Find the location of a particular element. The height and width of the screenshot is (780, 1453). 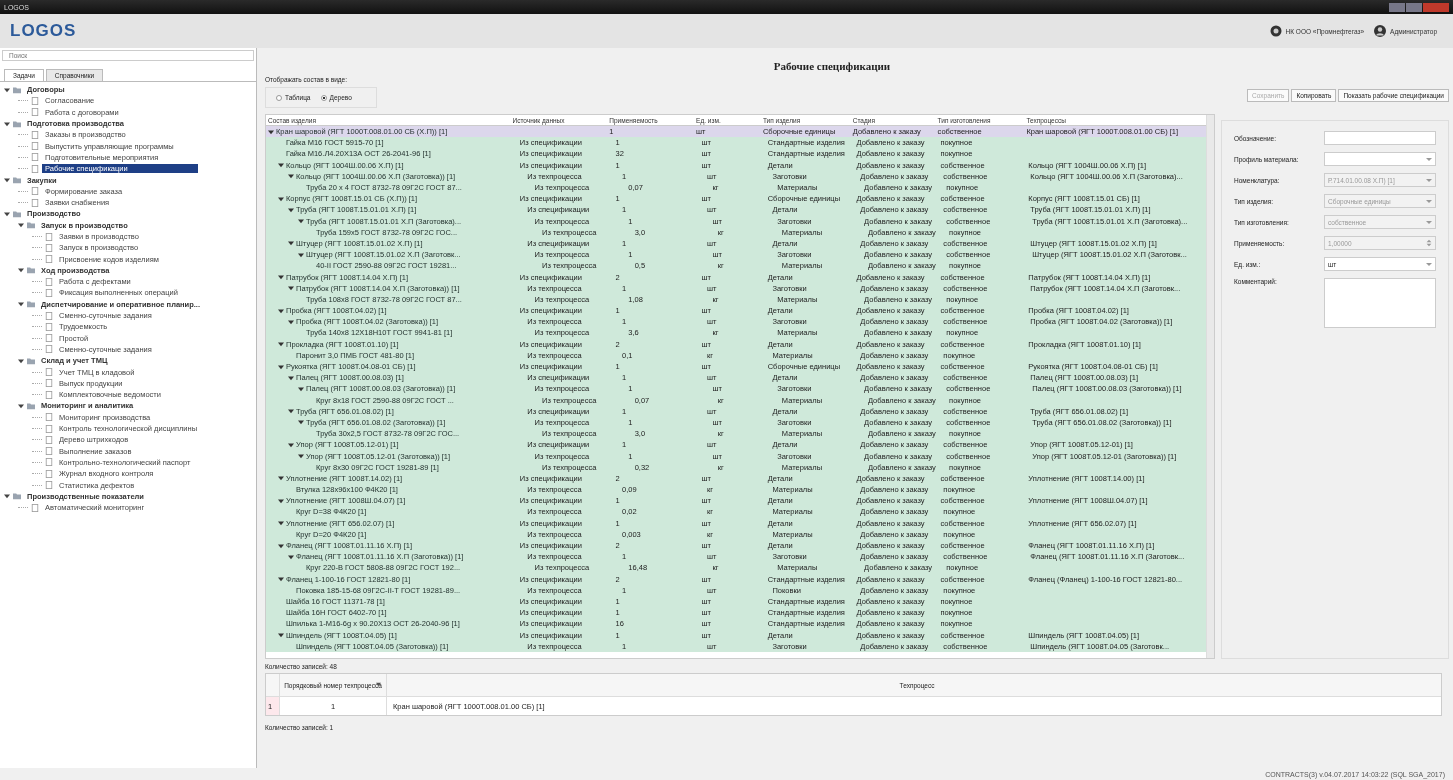

logo: LOGOS is located at coordinates (43, 31).